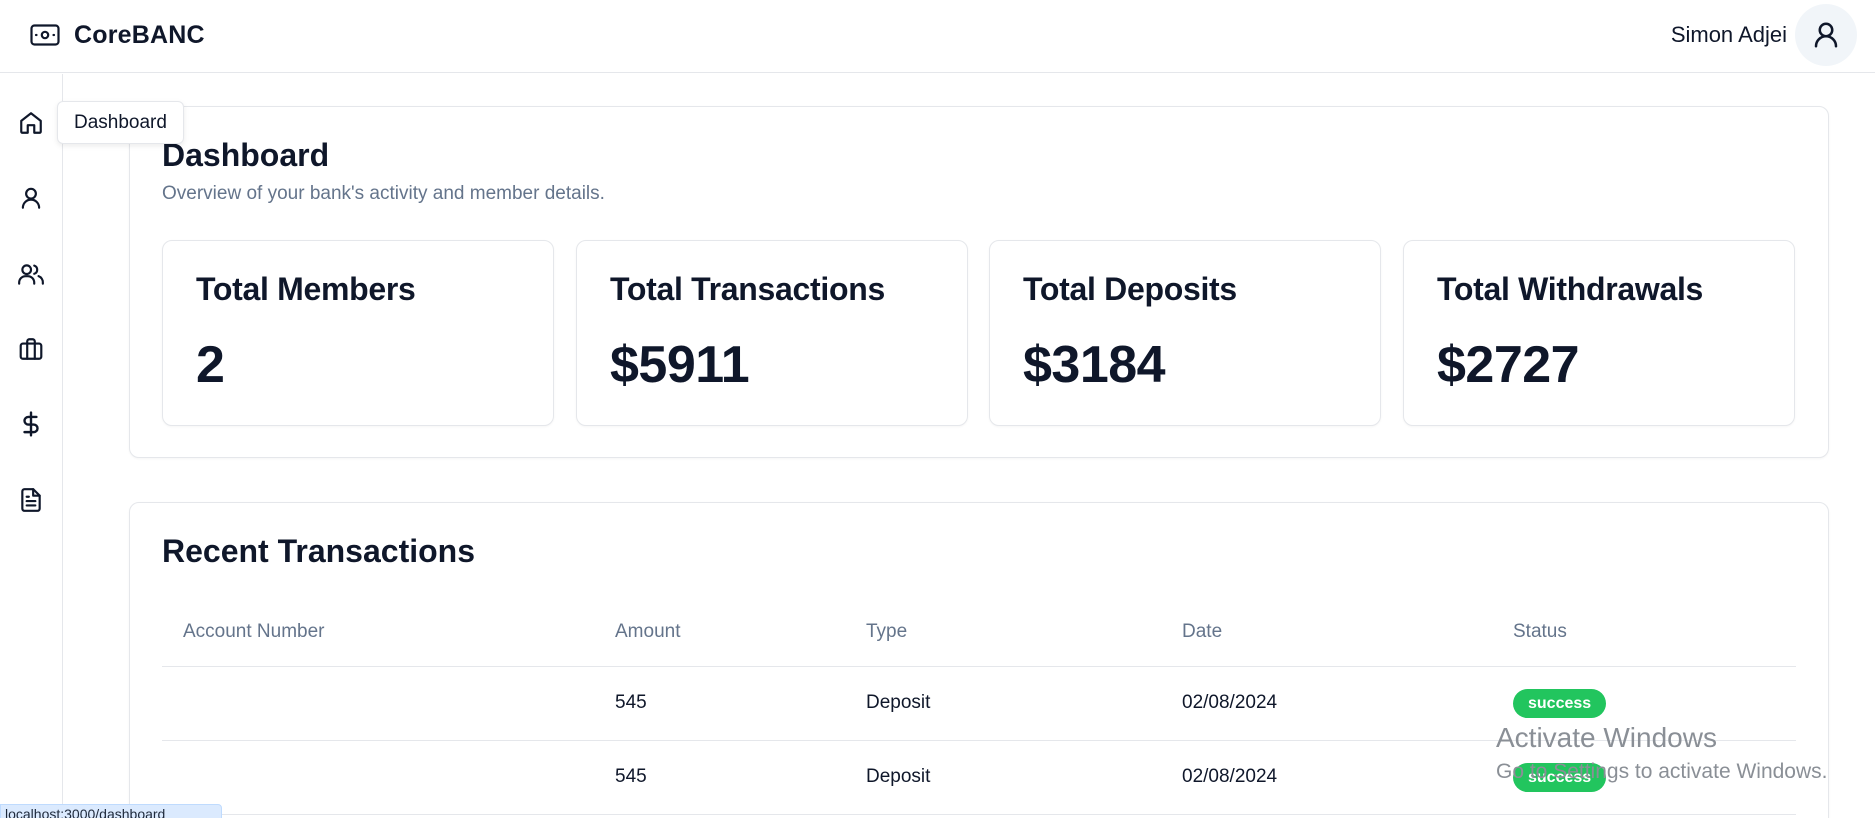  I want to click on column-header-status: Status, so click(1540, 632).